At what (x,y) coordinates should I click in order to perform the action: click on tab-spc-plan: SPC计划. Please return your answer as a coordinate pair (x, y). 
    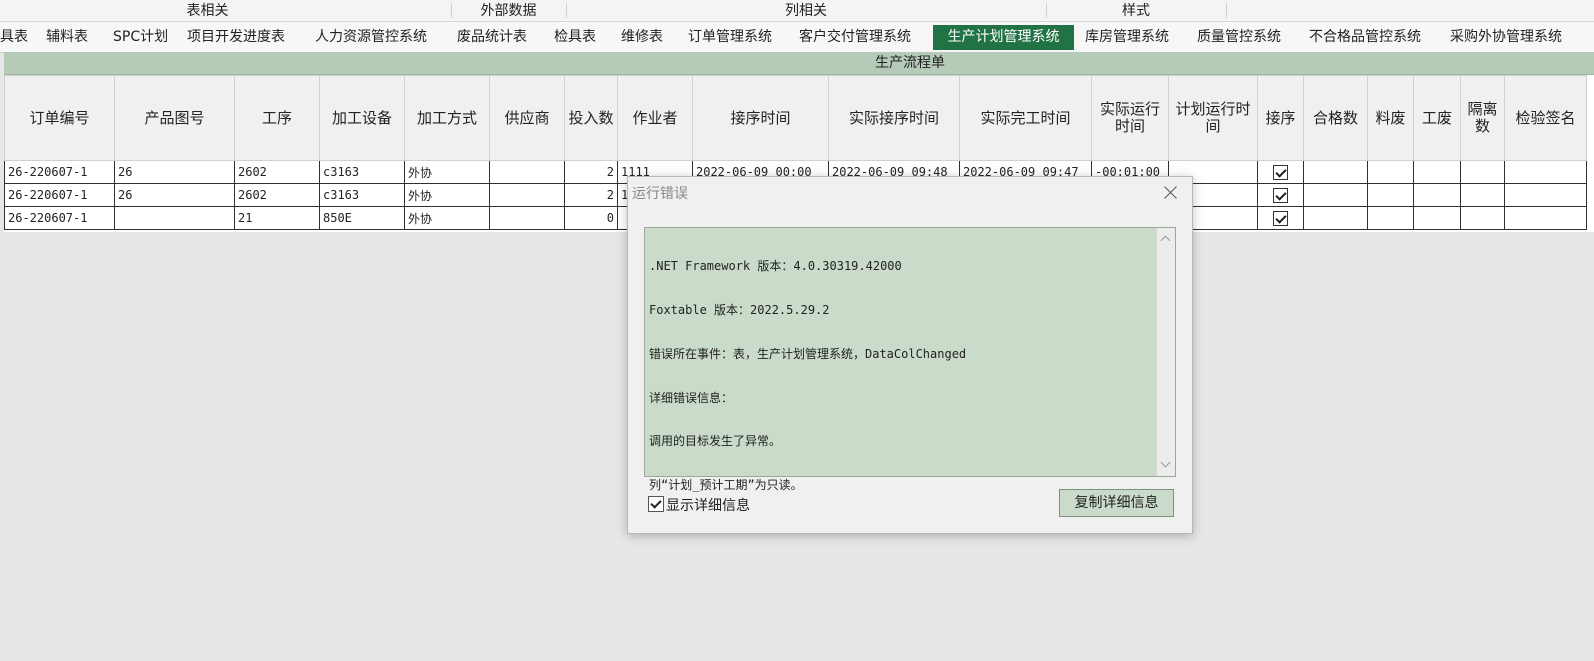
    Looking at the image, I should click on (140, 37).